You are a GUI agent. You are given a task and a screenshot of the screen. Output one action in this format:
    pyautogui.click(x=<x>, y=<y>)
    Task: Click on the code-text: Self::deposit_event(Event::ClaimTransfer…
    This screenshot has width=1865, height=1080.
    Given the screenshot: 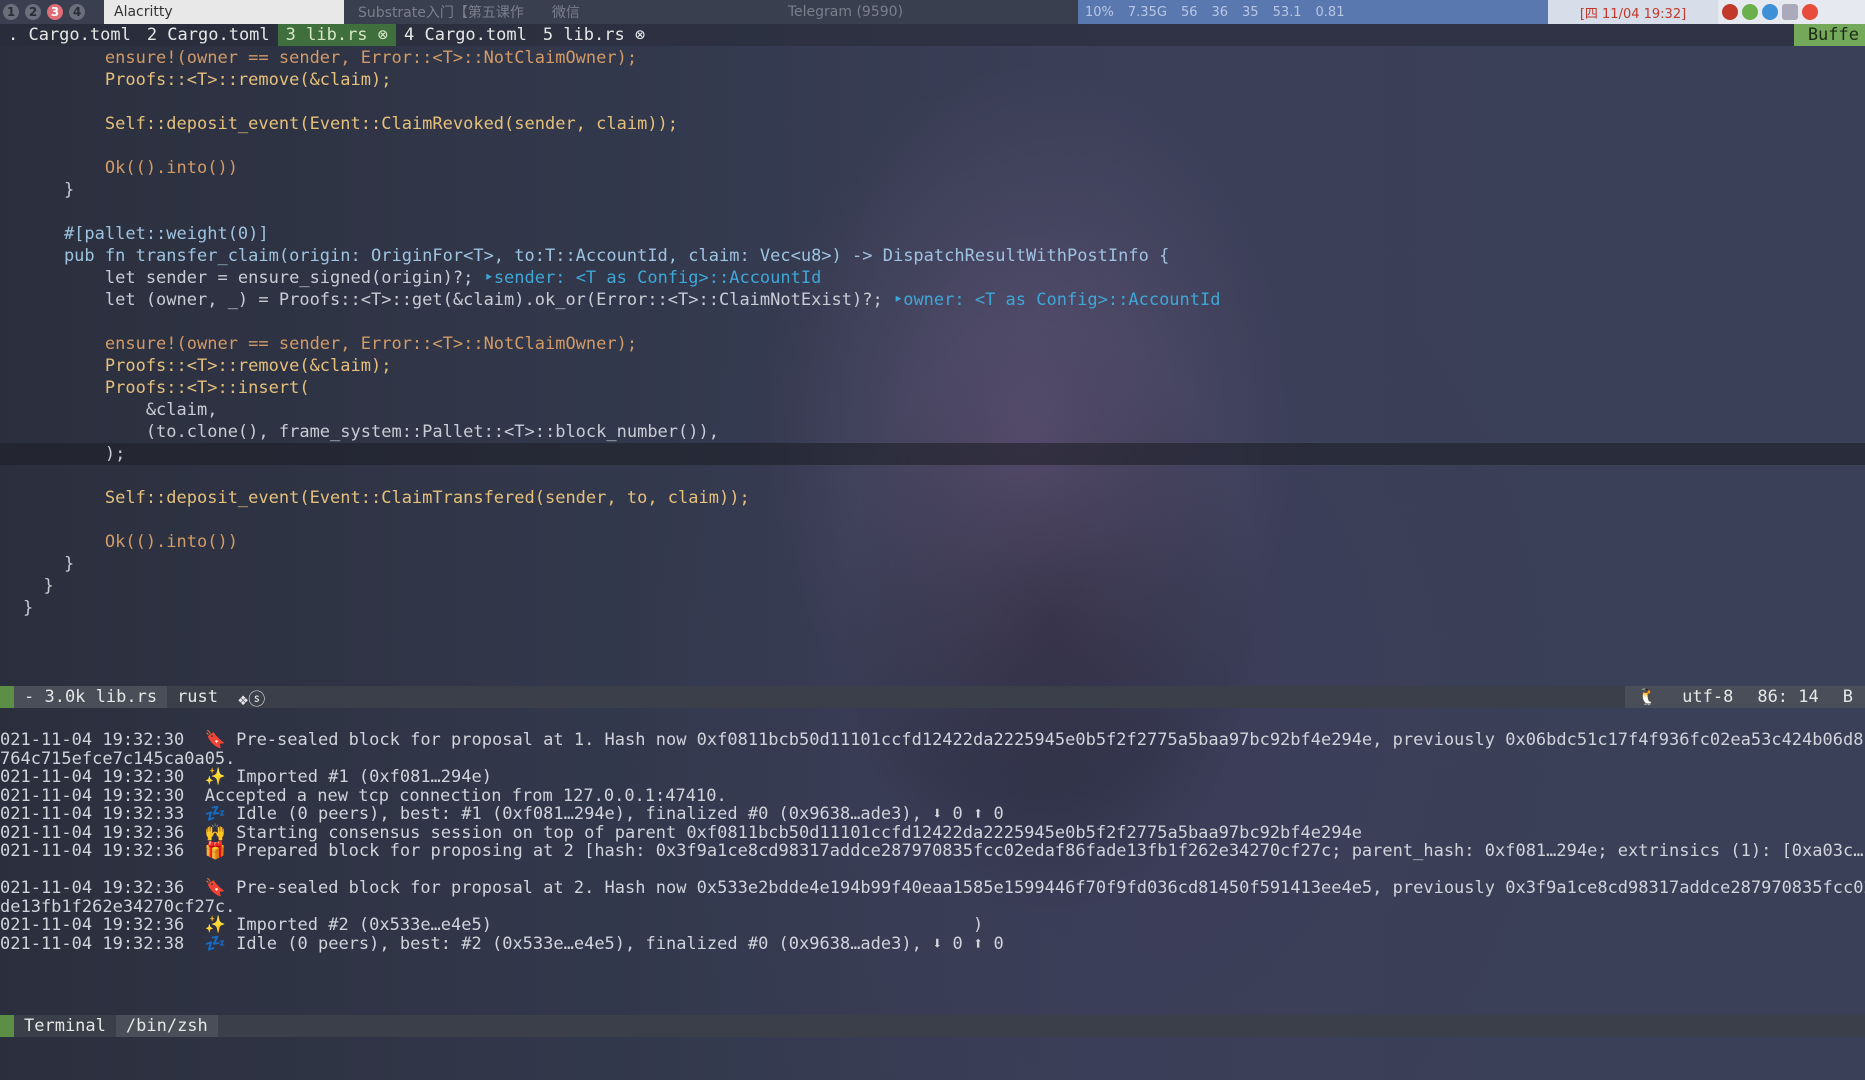 What is the action you would take?
    pyautogui.click(x=386, y=498)
    